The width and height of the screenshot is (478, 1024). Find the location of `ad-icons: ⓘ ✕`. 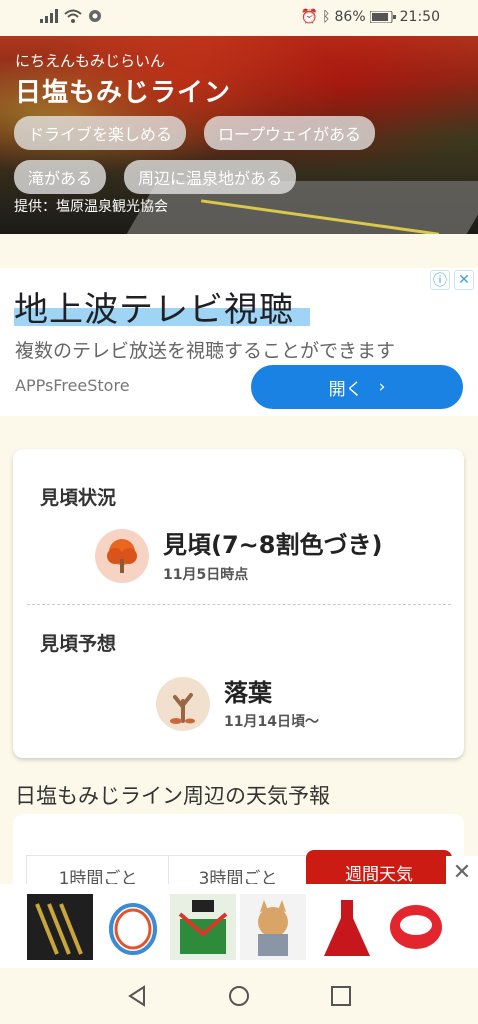

ad-icons: ⓘ ✕ is located at coordinates (452, 280).